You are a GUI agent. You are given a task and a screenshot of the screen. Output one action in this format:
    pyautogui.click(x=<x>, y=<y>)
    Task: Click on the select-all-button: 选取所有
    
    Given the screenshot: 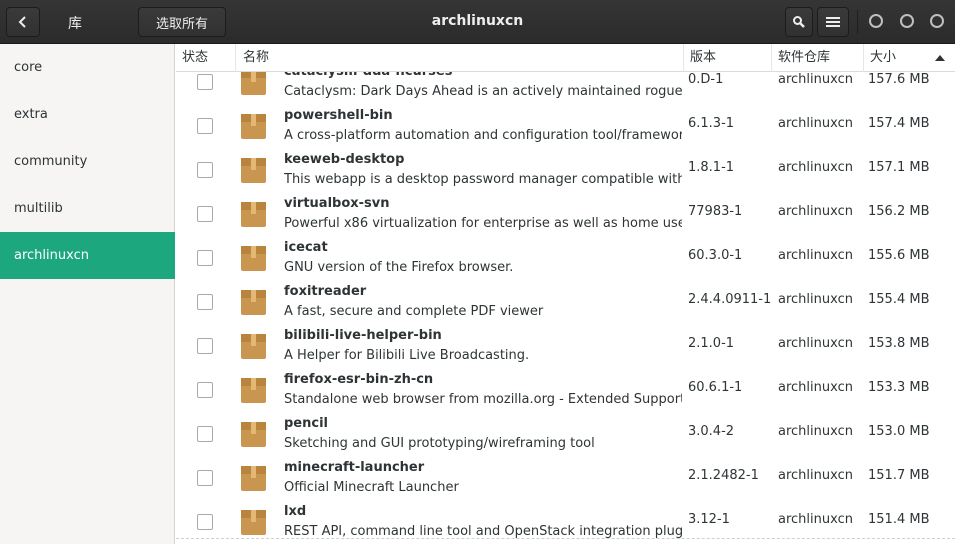 What is the action you would take?
    pyautogui.click(x=182, y=22)
    